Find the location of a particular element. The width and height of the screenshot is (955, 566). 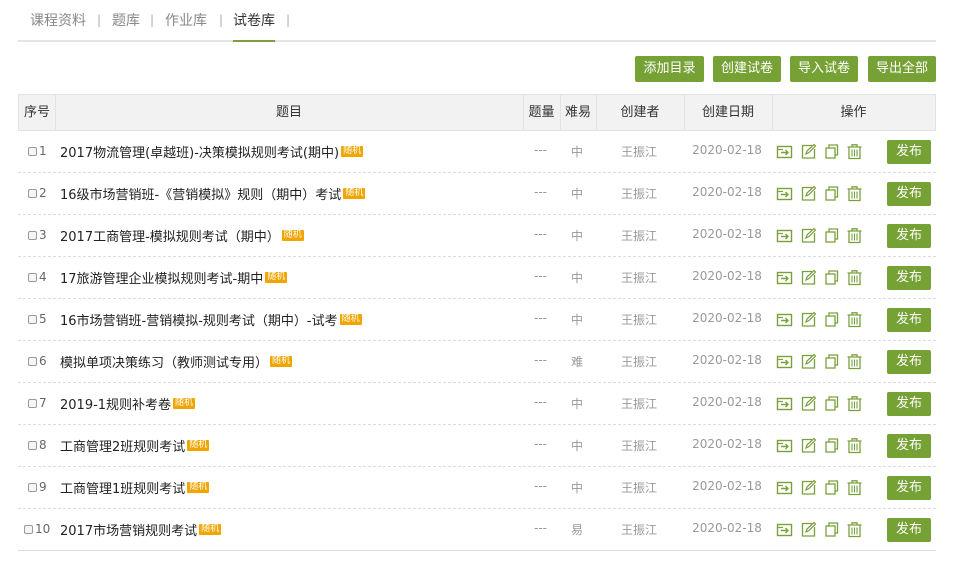

paper-title: 工商管理1班规则考试 随机 is located at coordinates (135, 487).